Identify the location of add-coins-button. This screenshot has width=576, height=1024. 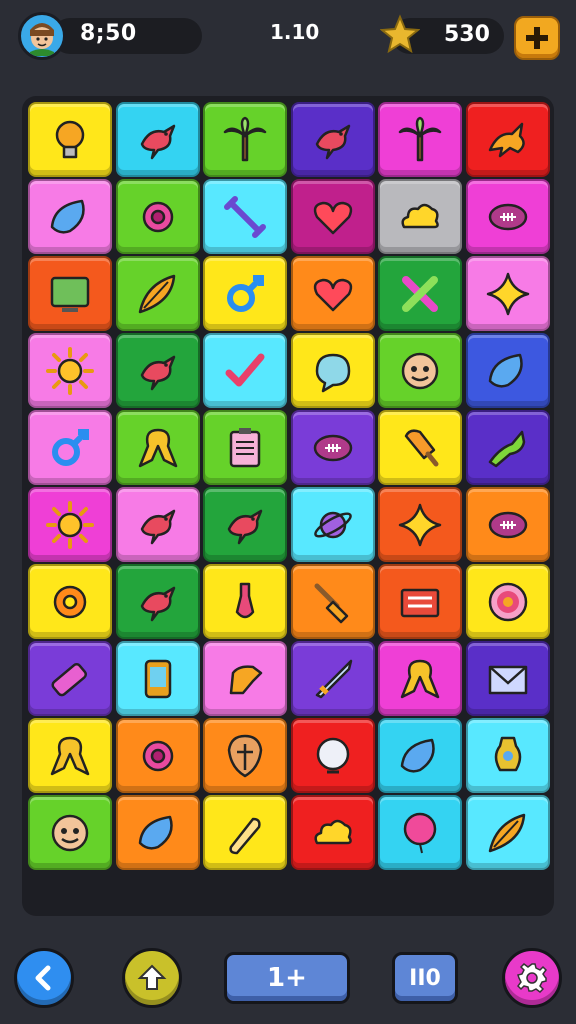
(537, 38).